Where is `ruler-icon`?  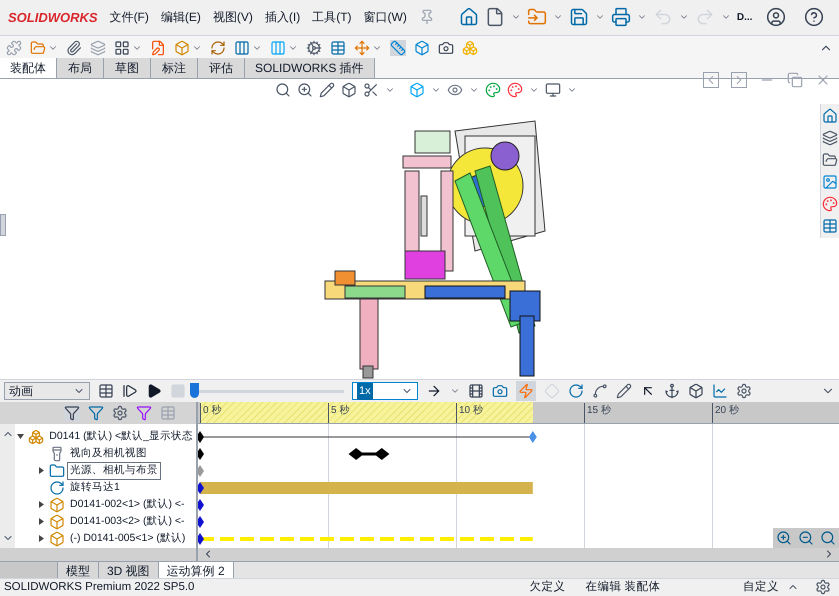 ruler-icon is located at coordinates (398, 48).